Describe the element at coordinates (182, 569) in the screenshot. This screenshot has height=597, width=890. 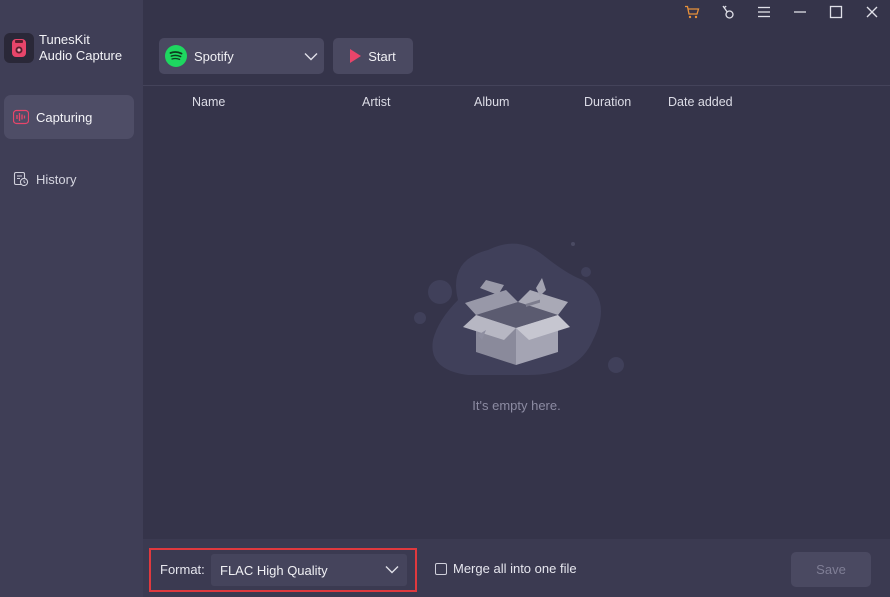
I see `format-label: Format:` at that location.